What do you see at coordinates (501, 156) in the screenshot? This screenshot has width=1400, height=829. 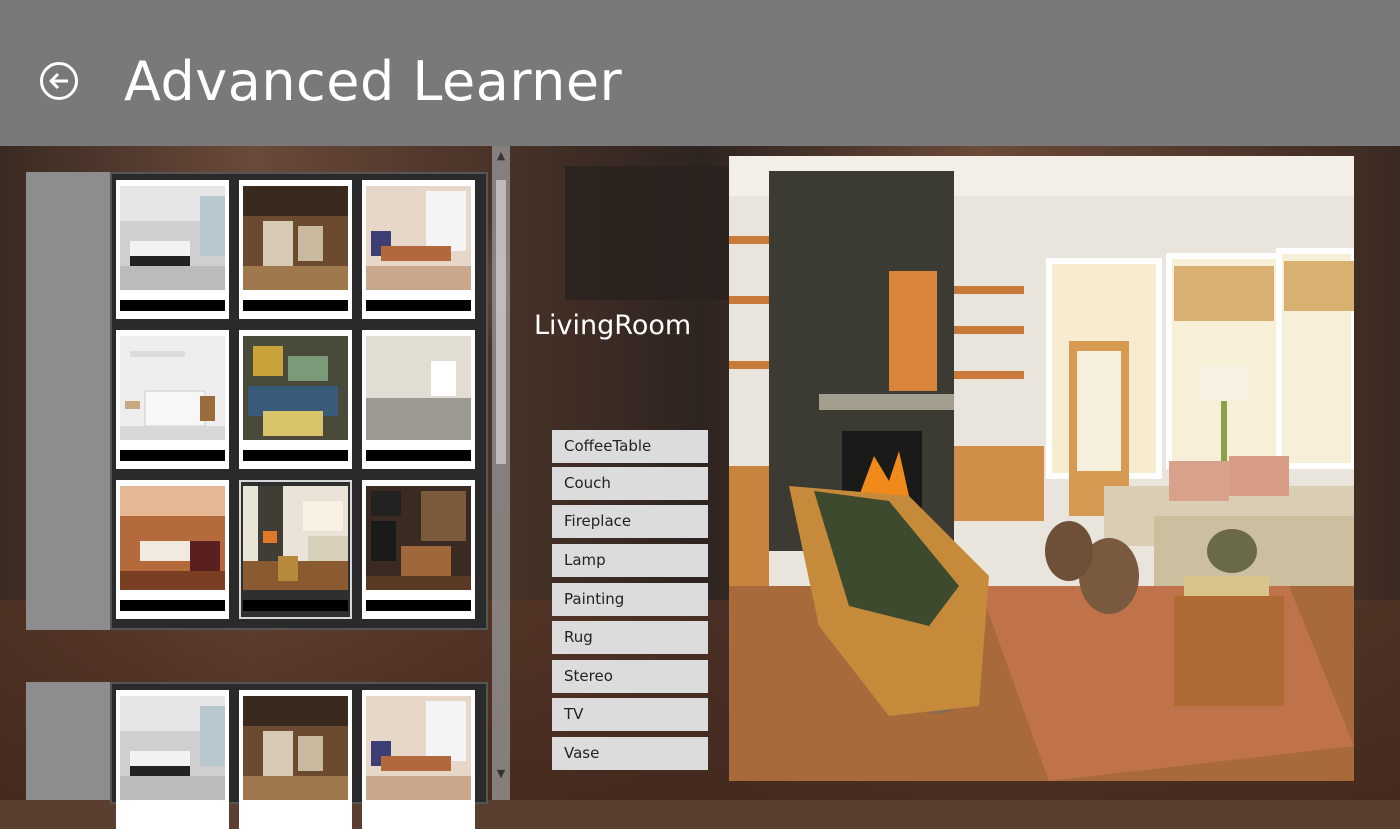 I see `scroll-up-icon: ▲` at bounding box center [501, 156].